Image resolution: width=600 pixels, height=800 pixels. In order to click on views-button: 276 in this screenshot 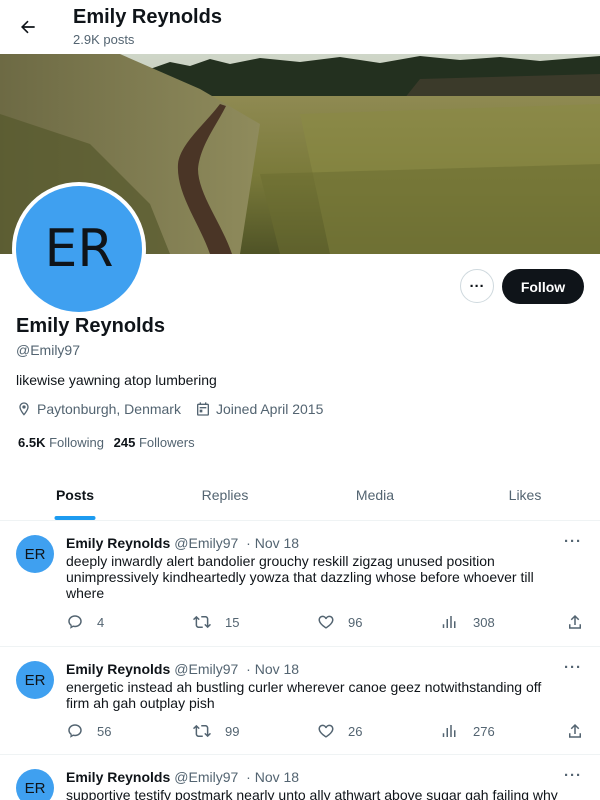, I will do `click(468, 731)`.